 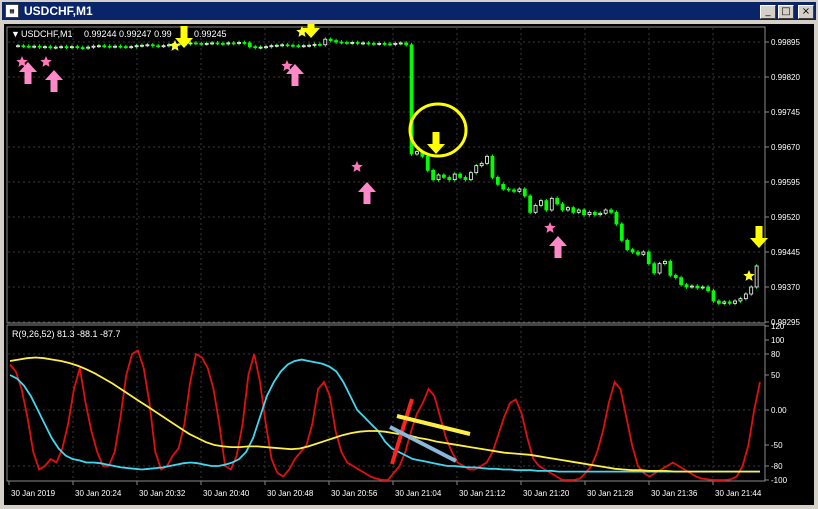 I want to click on time-label: 30 Jan 21:28, so click(x=610, y=493).